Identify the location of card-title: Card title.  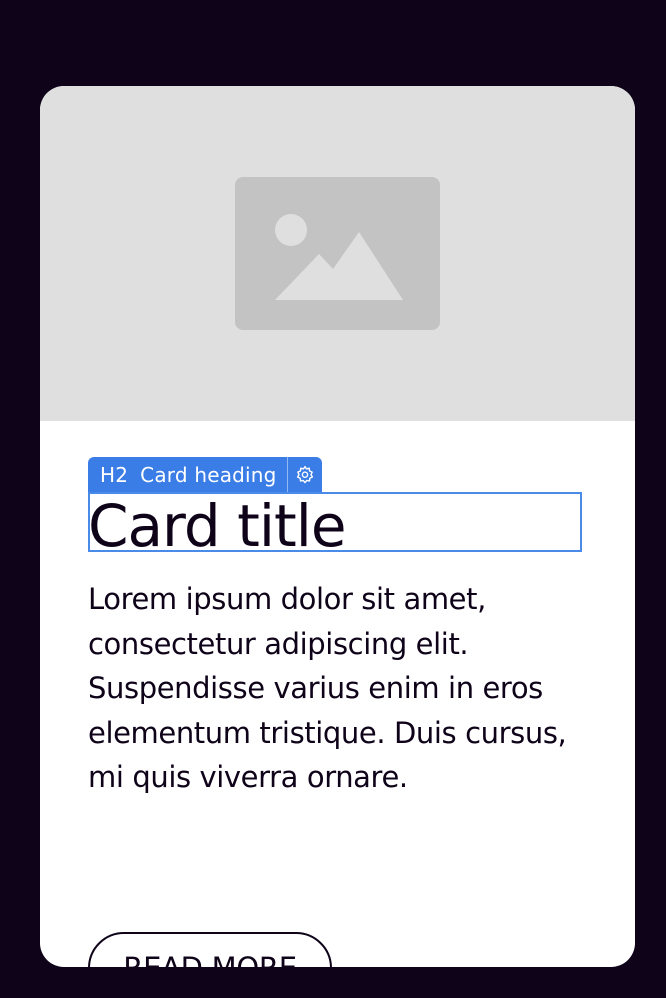
(217, 526).